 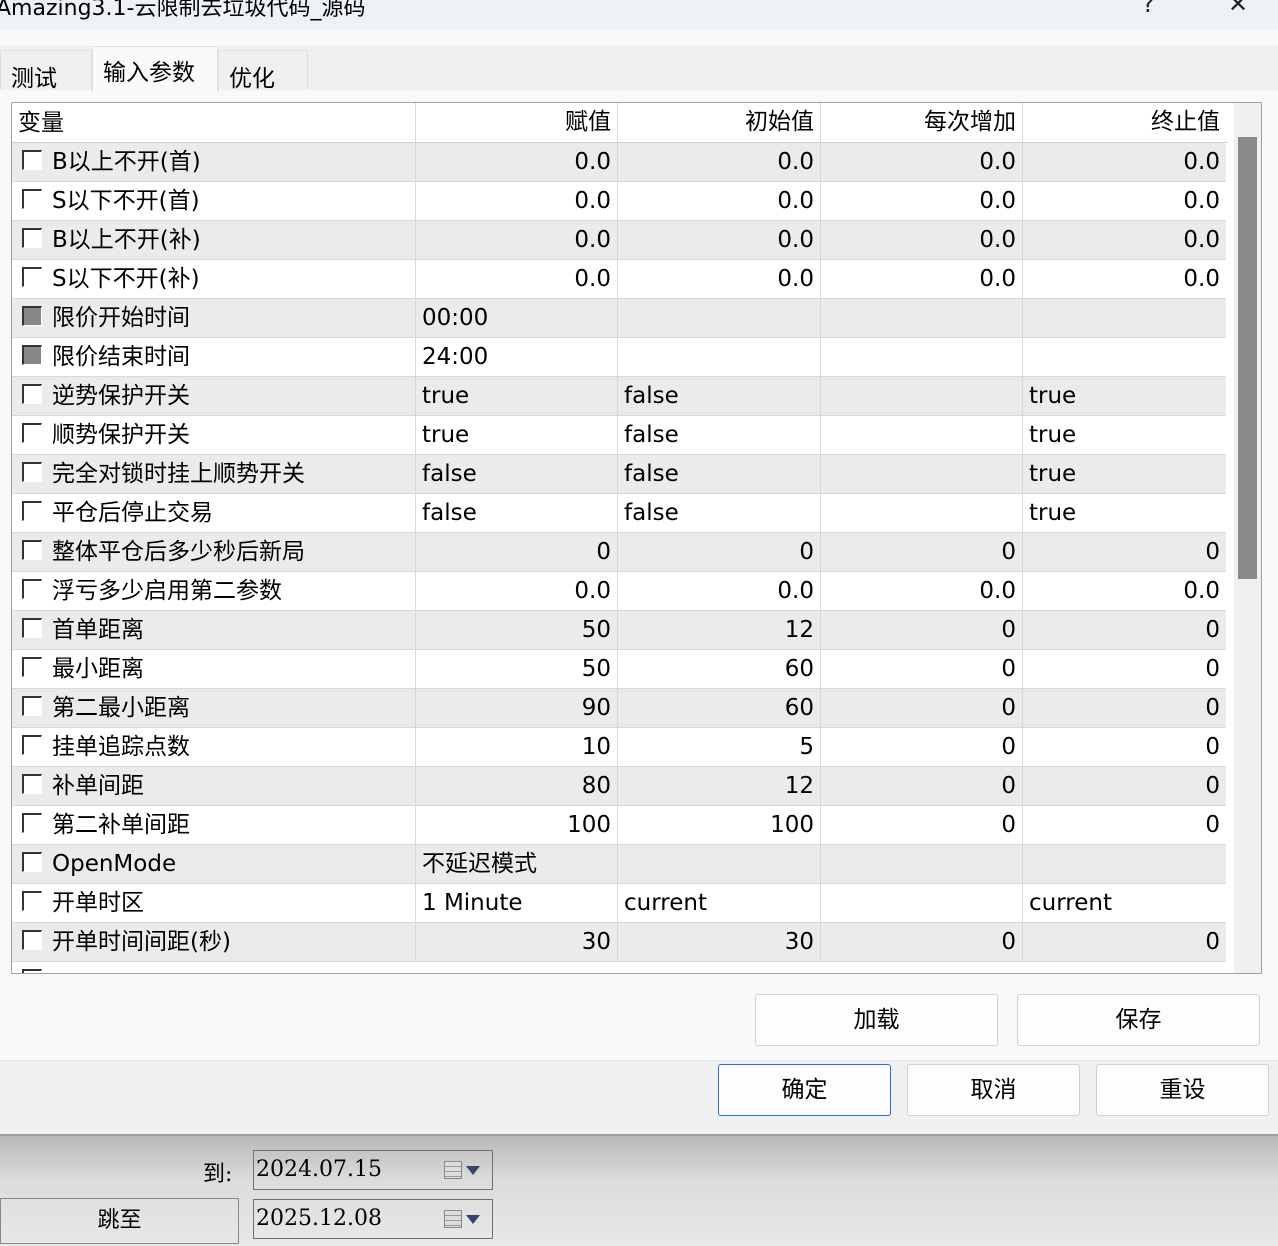 What do you see at coordinates (1124, 122) in the screenshot?
I see `col-stop: 终止值` at bounding box center [1124, 122].